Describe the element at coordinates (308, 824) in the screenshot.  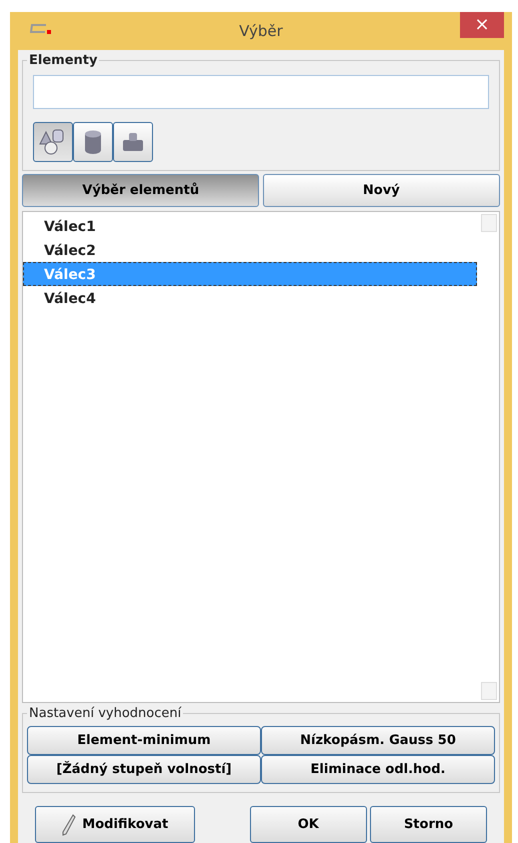
I see `ok-button: OK` at that location.